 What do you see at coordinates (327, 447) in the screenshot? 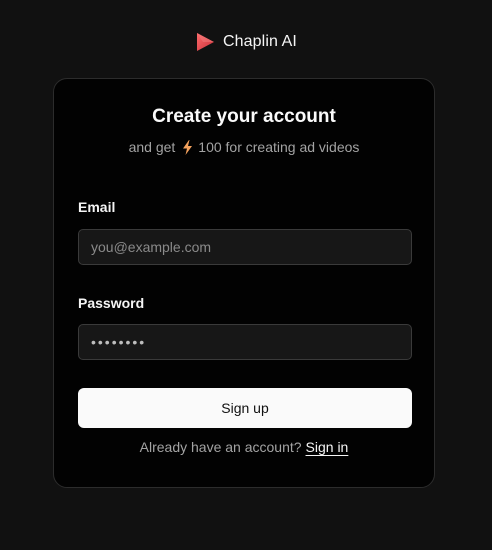
I see `signin-link: Sign in` at bounding box center [327, 447].